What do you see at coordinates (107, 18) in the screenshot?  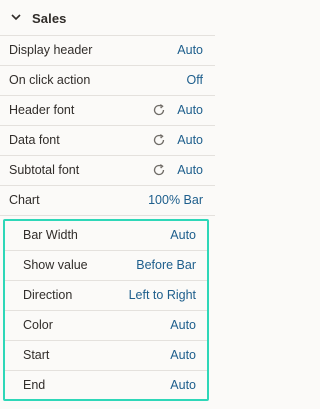 I see `section-header-sales: Sales` at bounding box center [107, 18].